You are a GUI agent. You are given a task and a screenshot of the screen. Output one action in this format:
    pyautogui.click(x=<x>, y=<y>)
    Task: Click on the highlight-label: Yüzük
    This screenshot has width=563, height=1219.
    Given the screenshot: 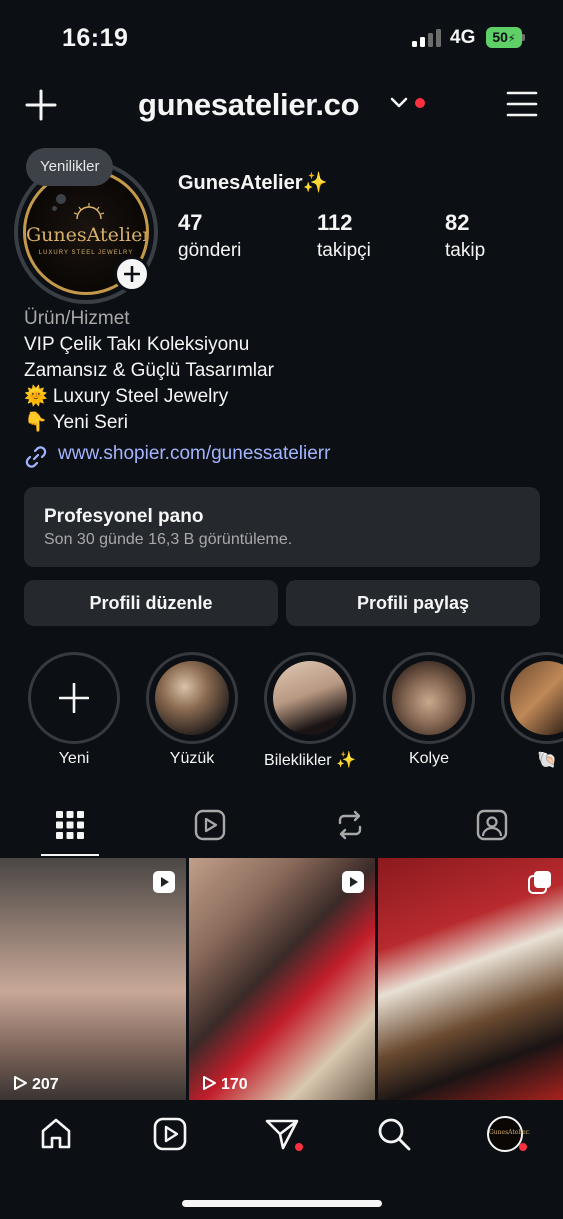 What is the action you would take?
    pyautogui.click(x=192, y=758)
    